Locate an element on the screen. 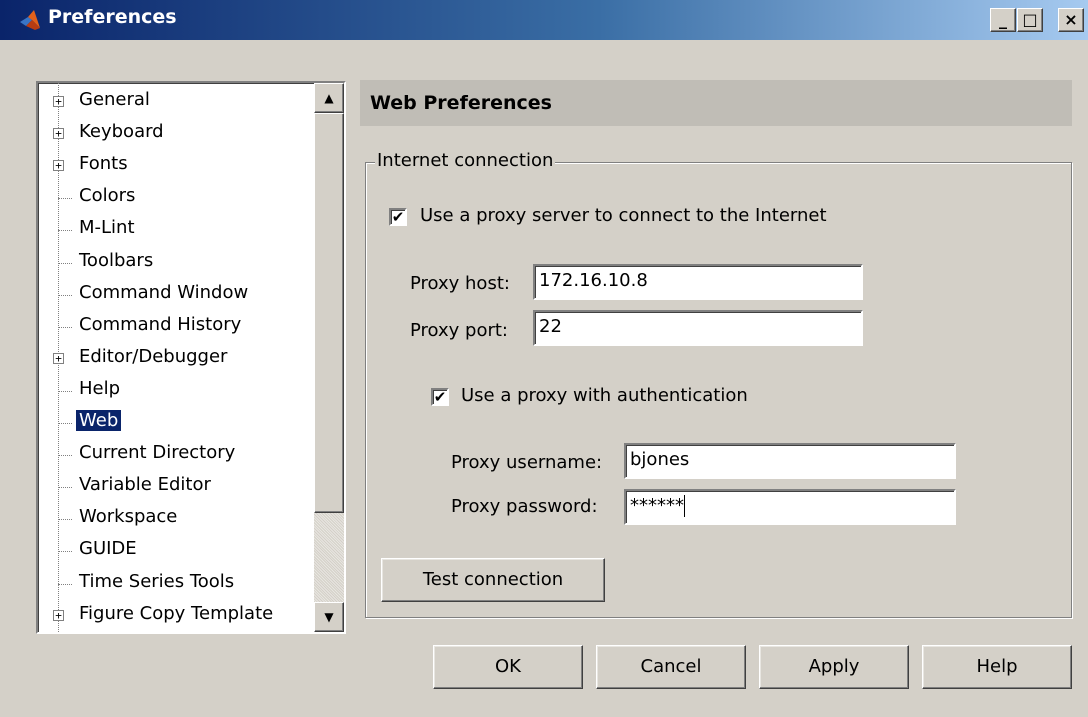 This screenshot has height=717, width=1088. cancel-button: Cancel is located at coordinates (671, 667).